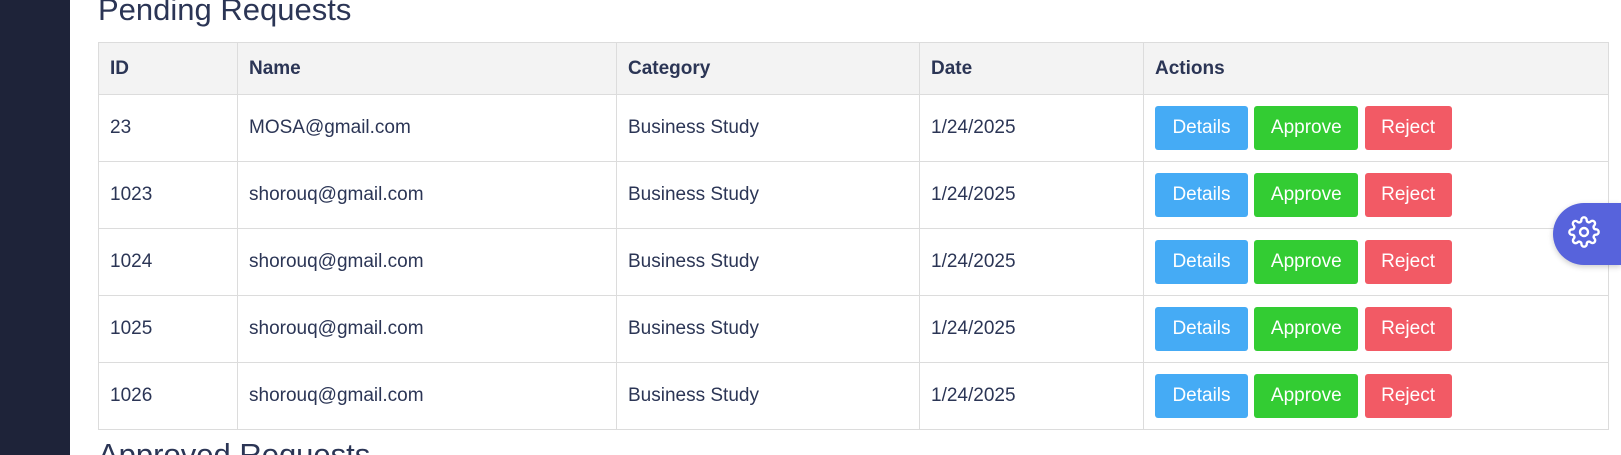 This screenshot has height=455, width=1621. I want to click on cell-name: MOSA@gmail.com, so click(427, 128).